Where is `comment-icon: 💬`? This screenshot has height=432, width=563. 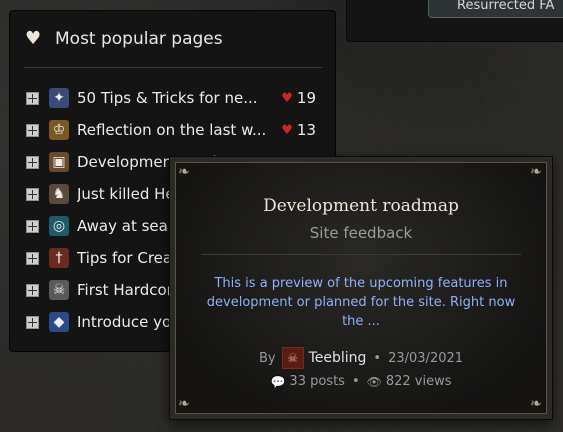 comment-icon: 💬 is located at coordinates (278, 381).